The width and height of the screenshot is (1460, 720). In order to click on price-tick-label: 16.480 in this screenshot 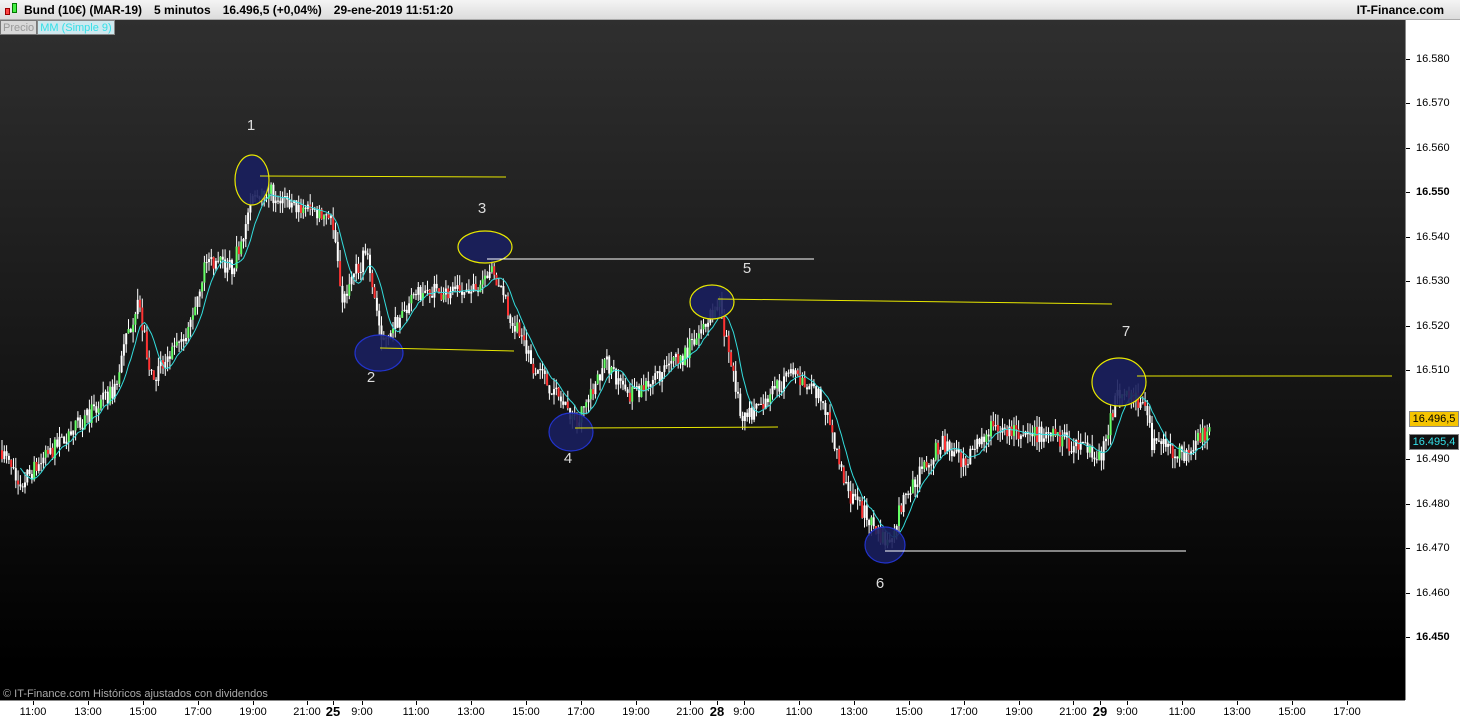, I will do `click(1433, 503)`.